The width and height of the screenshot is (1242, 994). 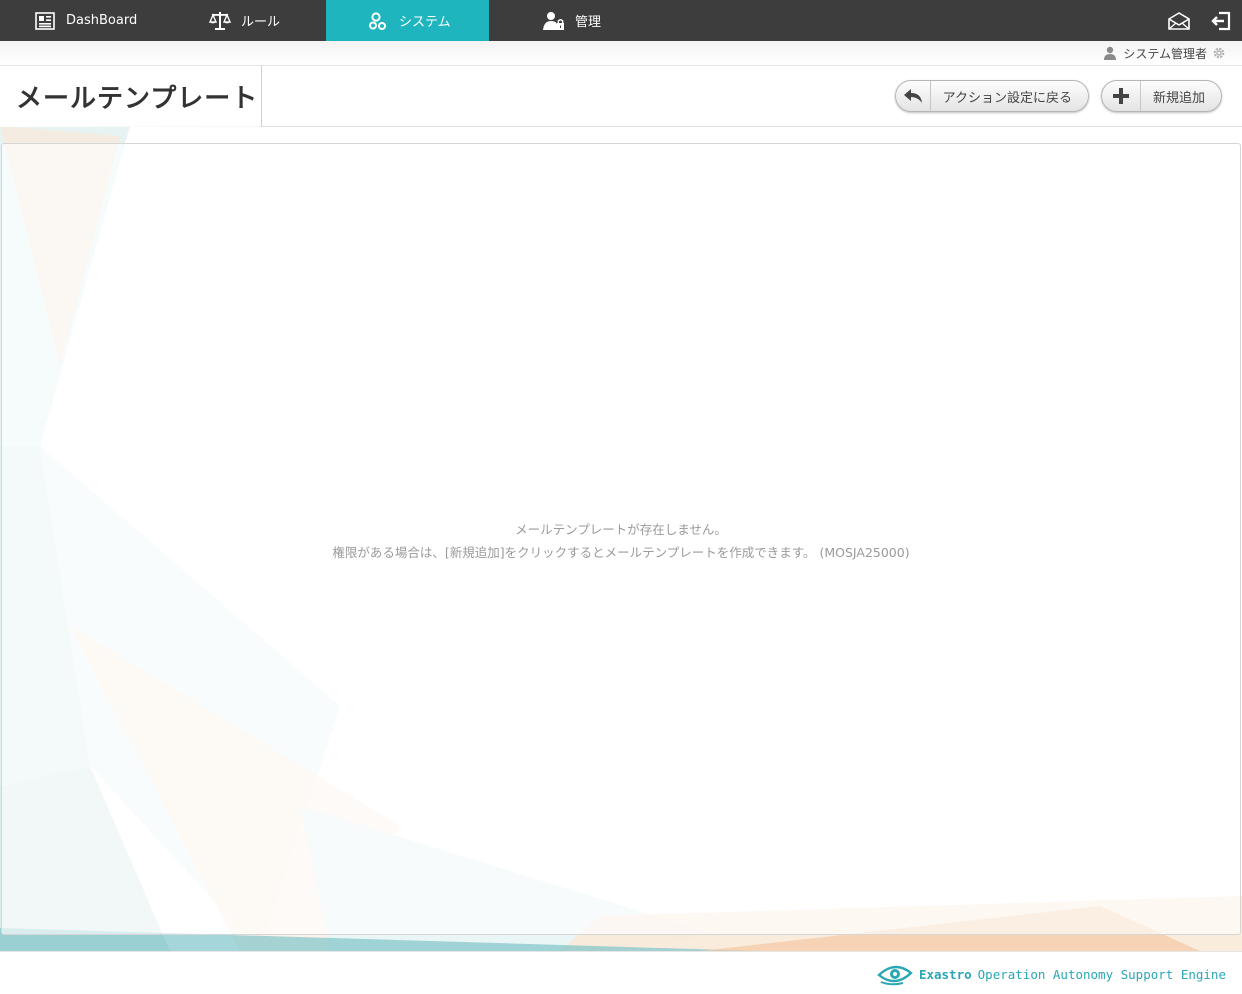 I want to click on page-title-box: メールテンプレート, so click(x=131, y=96).